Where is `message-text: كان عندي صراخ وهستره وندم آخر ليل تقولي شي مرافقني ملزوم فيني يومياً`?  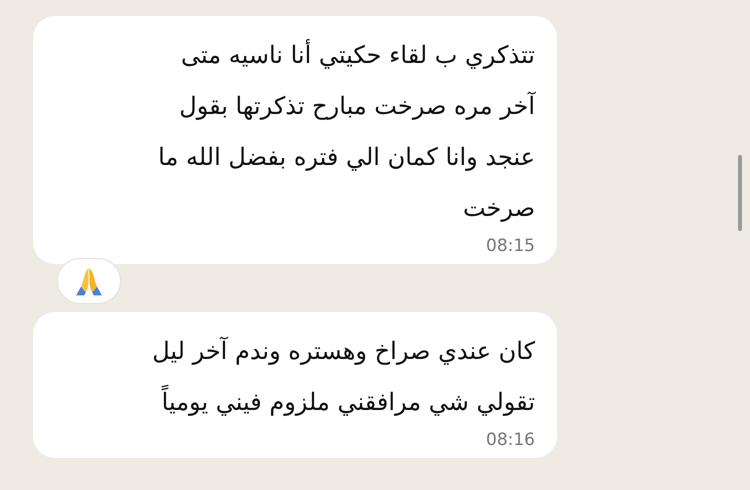
message-text: كان عندي صراخ وهستره وندم آخر ليل تقولي شي مرافقني ملزوم فيني يومياً is located at coordinates (343, 377).